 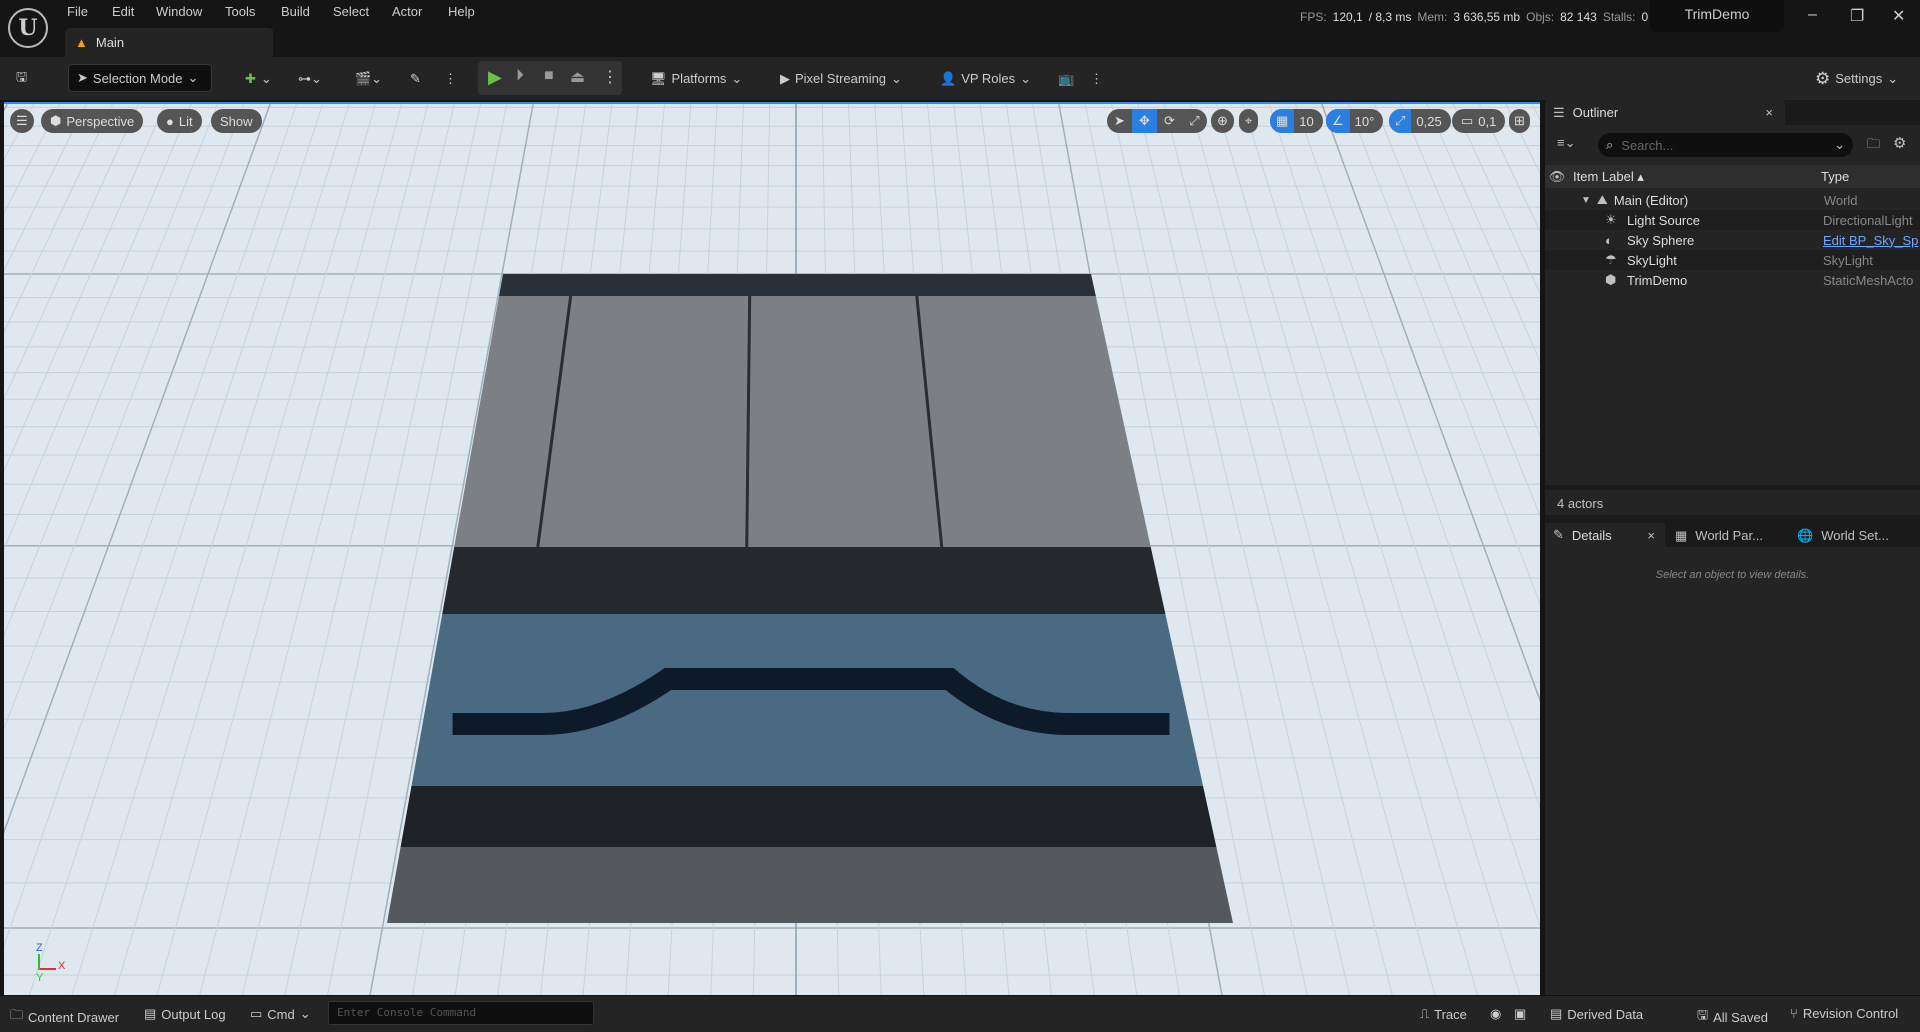 I want to click on vp-roles-dropdown: 👤 VP Roles ⌄, so click(x=985, y=78).